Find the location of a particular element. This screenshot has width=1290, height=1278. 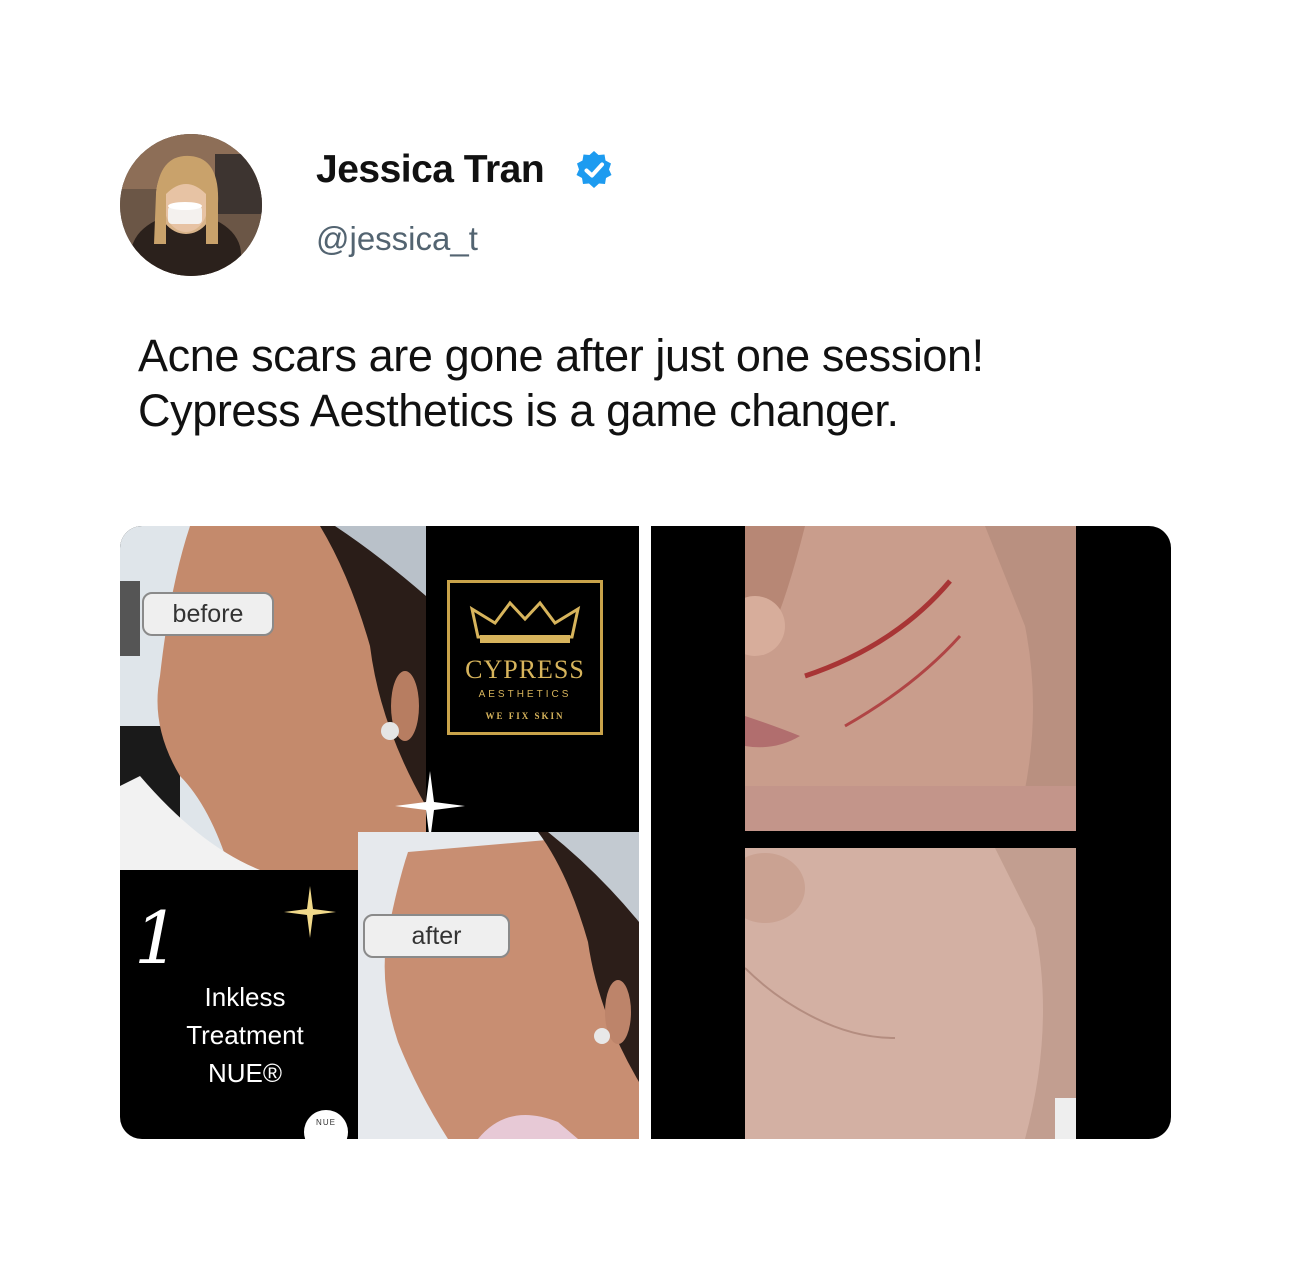

sparkle-icon is located at coordinates (310, 912).